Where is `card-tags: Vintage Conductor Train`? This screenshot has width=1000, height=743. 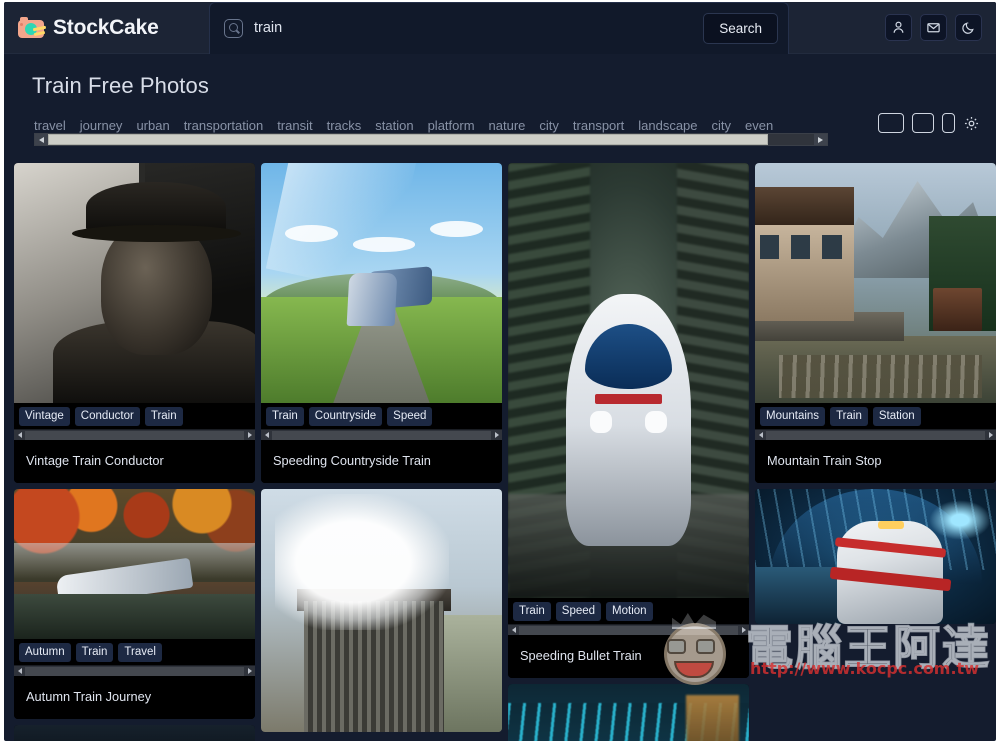
card-tags: Vintage Conductor Train is located at coordinates (134, 416).